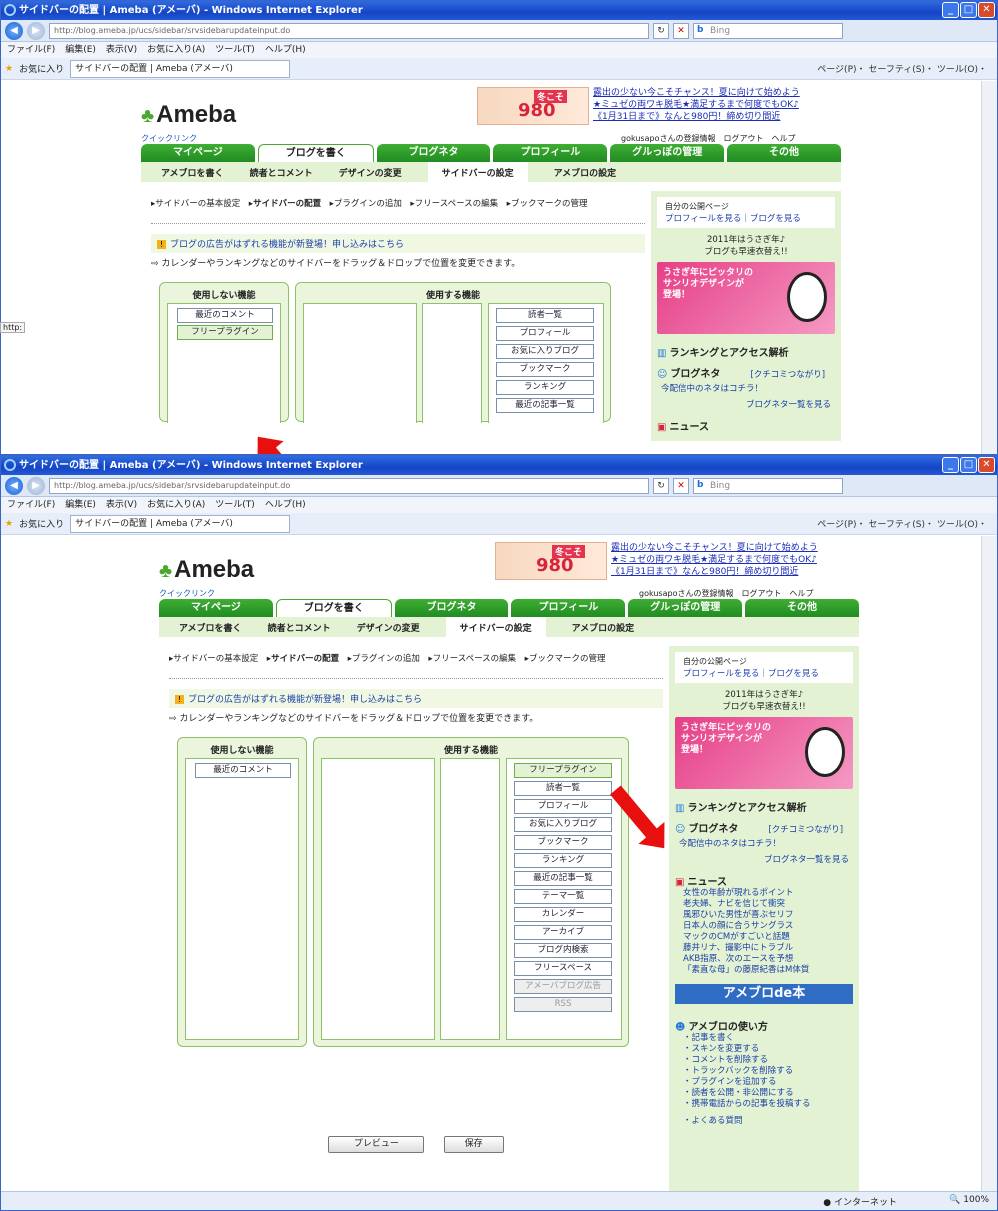 Image resolution: width=998 pixels, height=1211 pixels. Describe the element at coordinates (764, 994) in the screenshot. I see `amebook-banner: アメブロde本` at that location.